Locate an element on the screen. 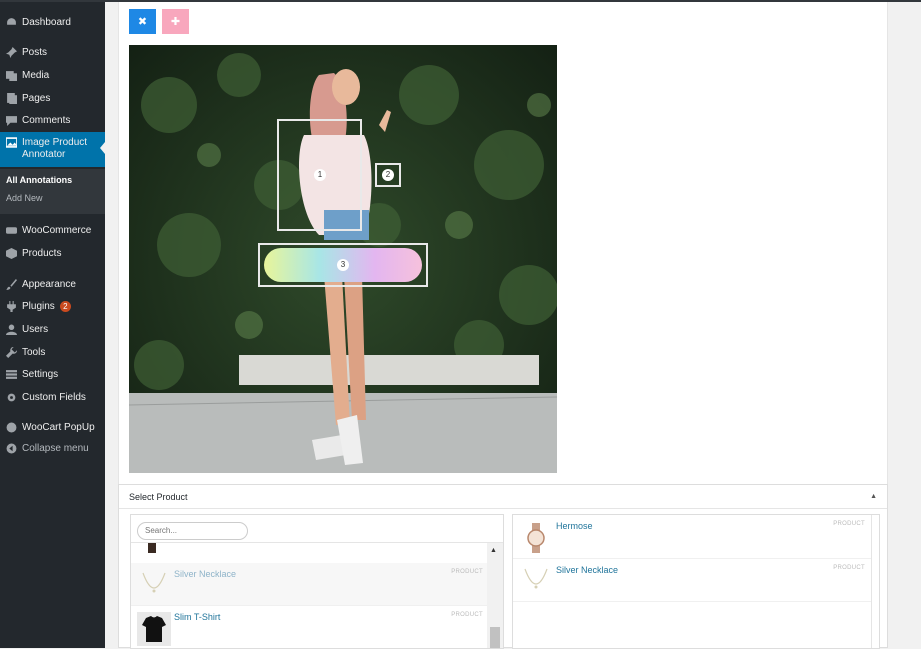 Image resolution: width=921 pixels, height=649 pixels. sidebar-item-label: Plugins is located at coordinates (38, 306).